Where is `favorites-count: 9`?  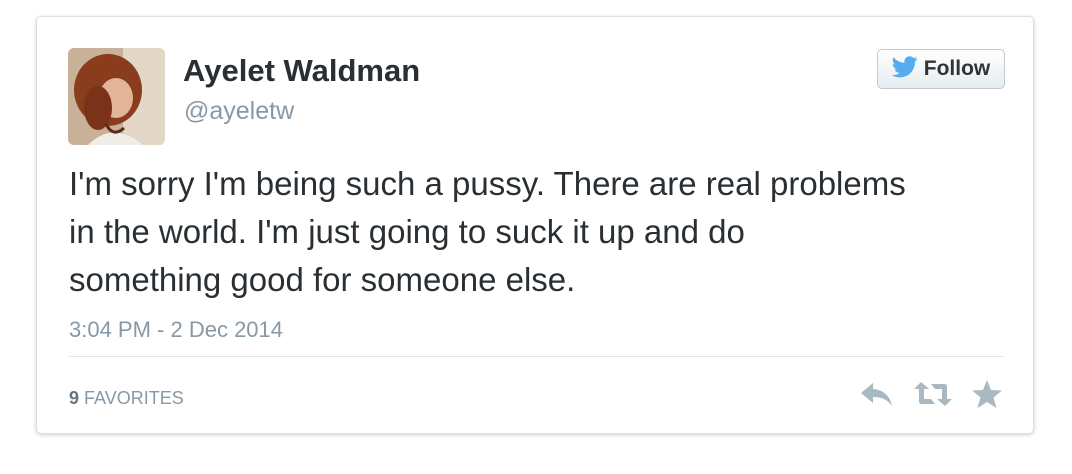
favorites-count: 9 is located at coordinates (74, 398).